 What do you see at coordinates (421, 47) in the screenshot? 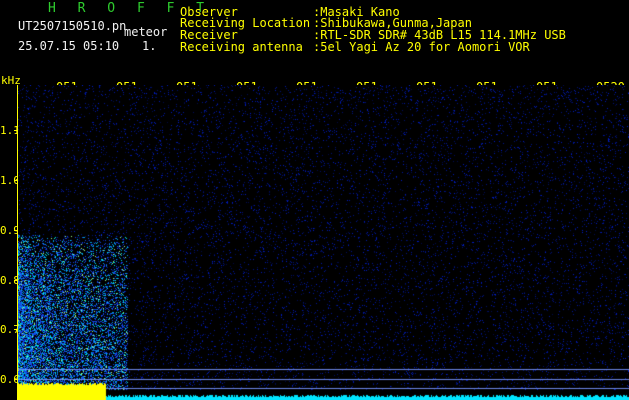
I see `antenna-value: :5el Yagi Az 20 for Aomori VOR` at bounding box center [421, 47].